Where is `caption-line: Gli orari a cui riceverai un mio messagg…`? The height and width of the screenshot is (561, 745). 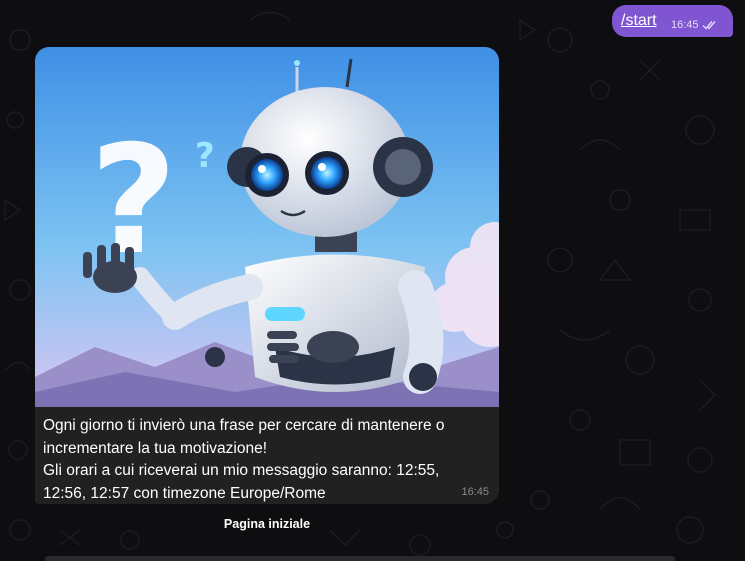 caption-line: Gli orari a cui riceverai un mio messagg… is located at coordinates (241, 470).